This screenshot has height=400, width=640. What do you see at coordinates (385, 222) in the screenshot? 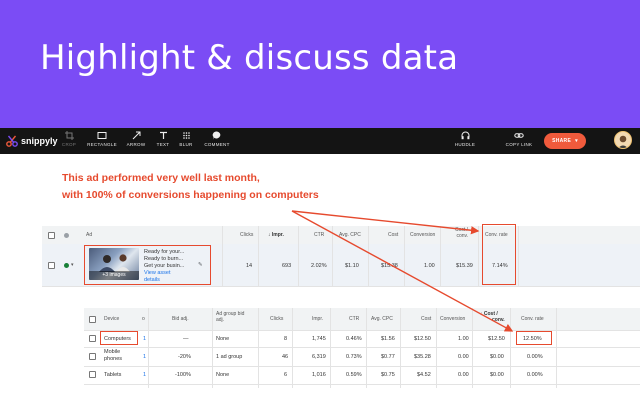
I see `annotation-arrow-to-ad-conv-rate` at bounding box center [385, 222].